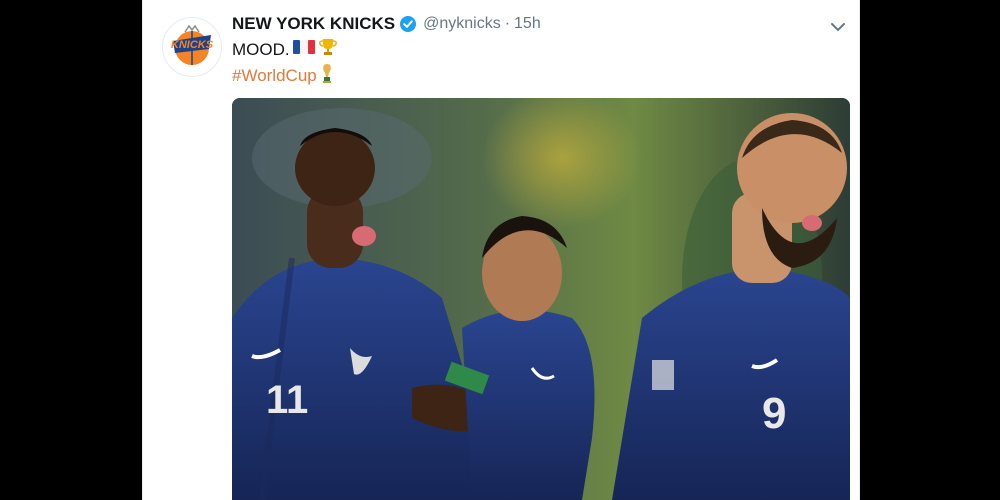  What do you see at coordinates (71, 250) in the screenshot?
I see `left-letterbox` at bounding box center [71, 250].